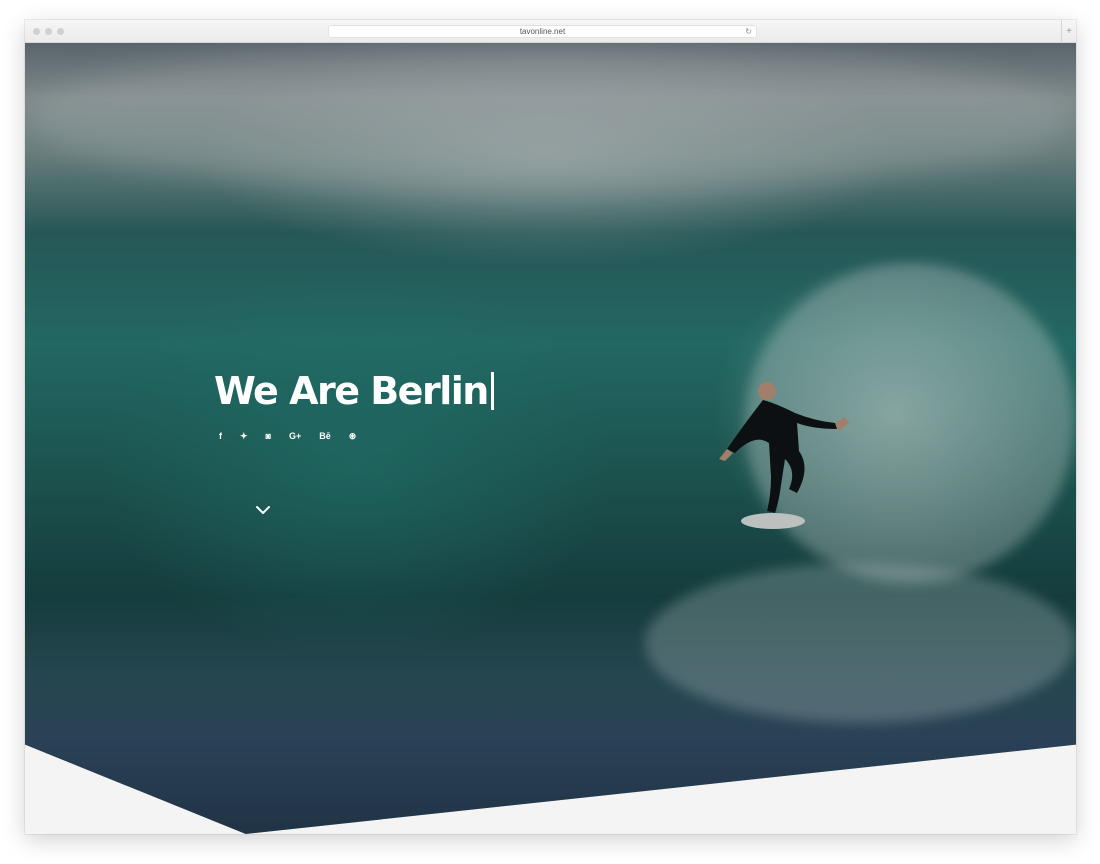 This screenshot has height=864, width=1100. What do you see at coordinates (295, 436) in the screenshot?
I see `google-plus-icon: G+` at bounding box center [295, 436].